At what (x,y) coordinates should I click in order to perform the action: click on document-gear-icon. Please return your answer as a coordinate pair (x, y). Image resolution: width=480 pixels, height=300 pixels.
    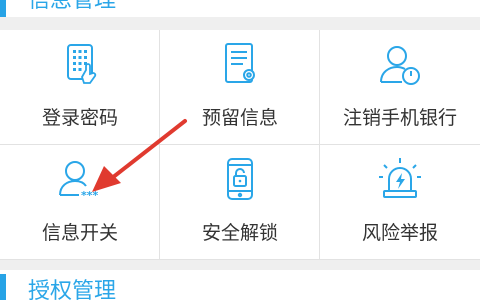
    Looking at the image, I should click on (240, 63).